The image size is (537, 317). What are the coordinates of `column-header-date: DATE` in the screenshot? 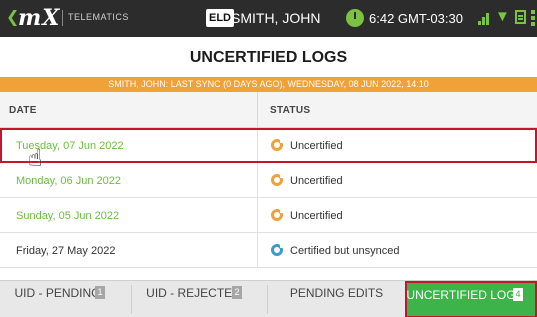 It's located at (23, 110).